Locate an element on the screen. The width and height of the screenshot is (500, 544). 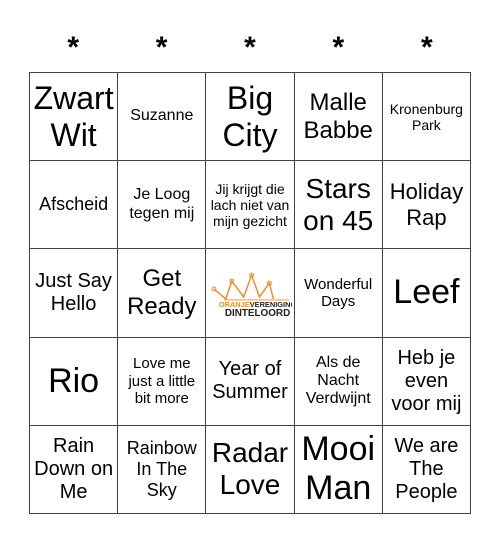
cell-label: Wonderful Days is located at coordinates (338, 292).